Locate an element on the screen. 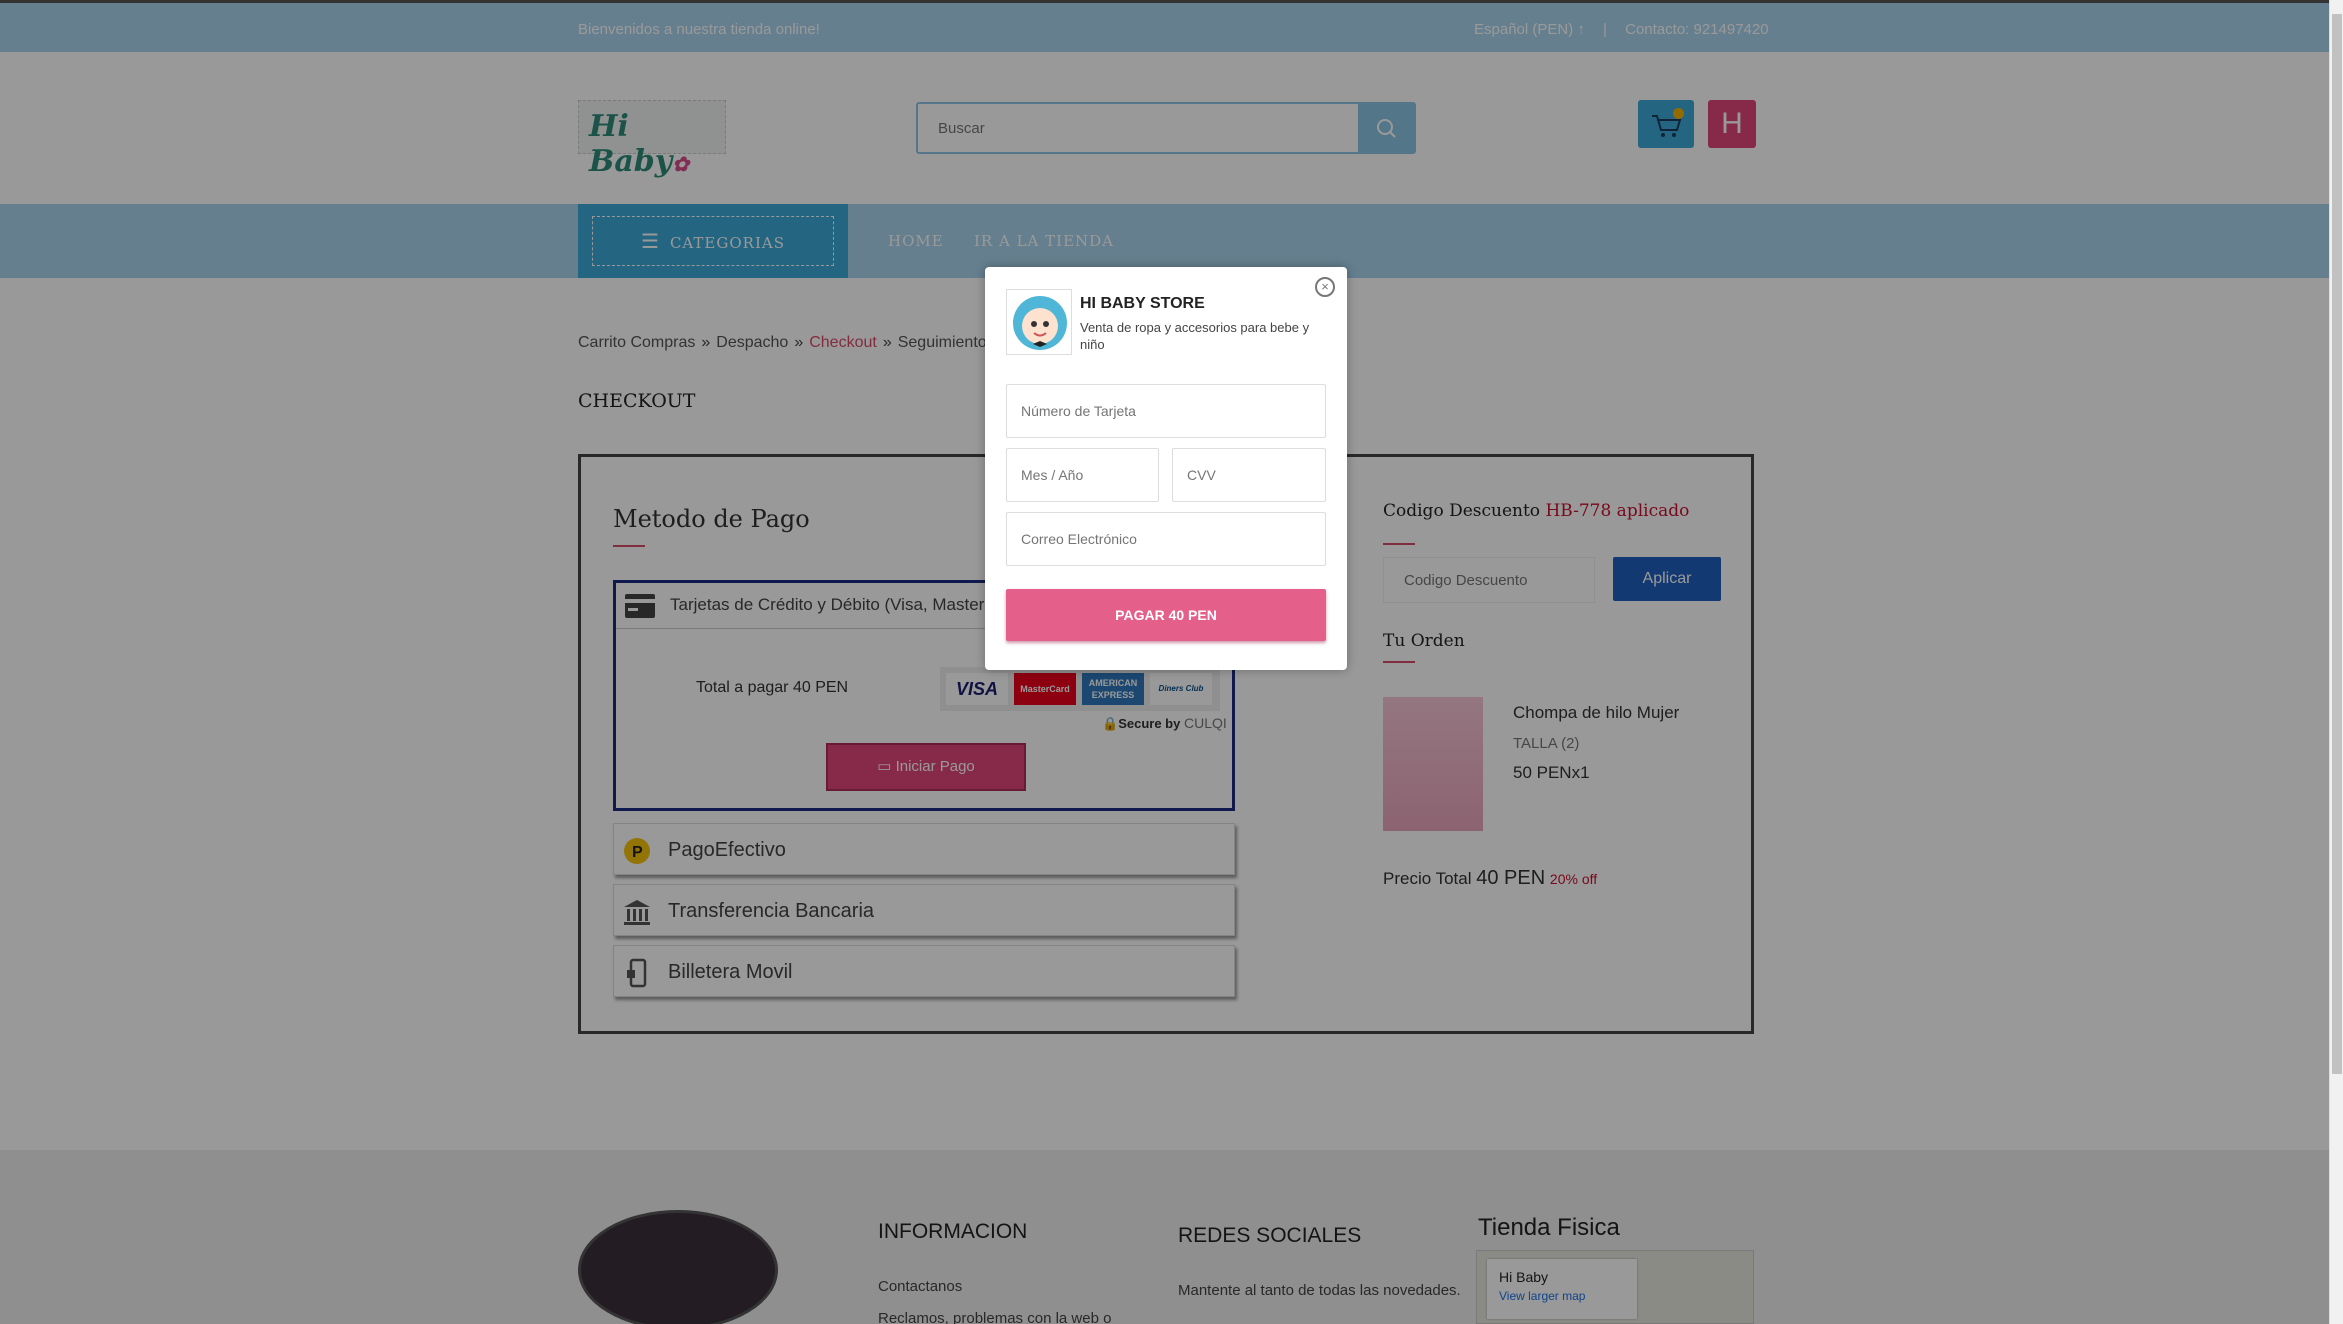 The image size is (2343, 1324). pay-button: PAGAR 40 PEN is located at coordinates (1166, 615).